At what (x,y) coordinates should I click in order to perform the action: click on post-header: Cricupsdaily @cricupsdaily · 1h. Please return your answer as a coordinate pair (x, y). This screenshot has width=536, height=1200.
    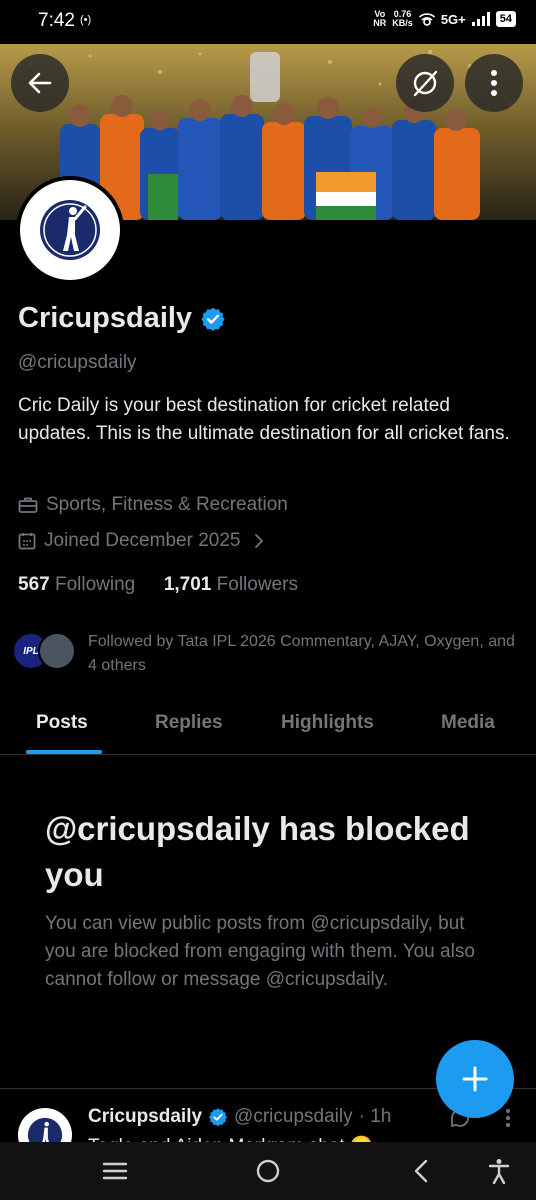
    Looking at the image, I should click on (239, 1117).